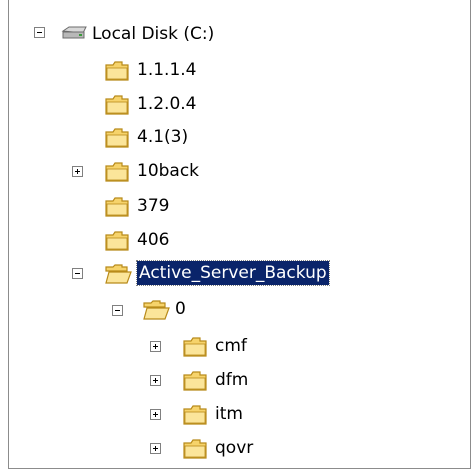  What do you see at coordinates (233, 273) in the screenshot?
I see `tree-item-label-selected: Active_Server_Backup` at bounding box center [233, 273].